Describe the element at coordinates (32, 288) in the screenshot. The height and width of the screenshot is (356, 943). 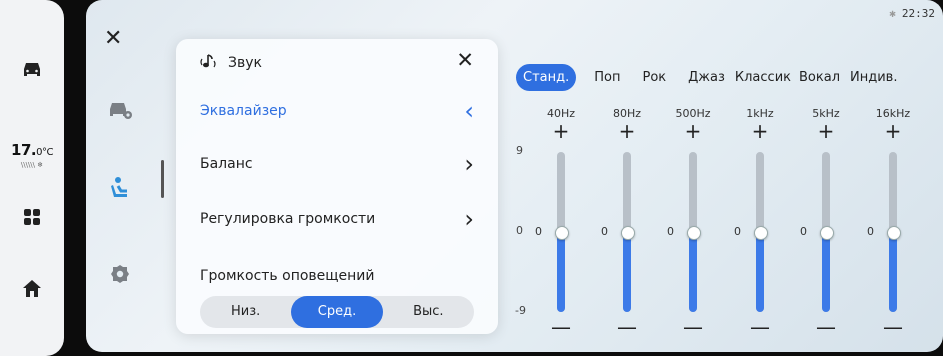
I see `home-icon` at that location.